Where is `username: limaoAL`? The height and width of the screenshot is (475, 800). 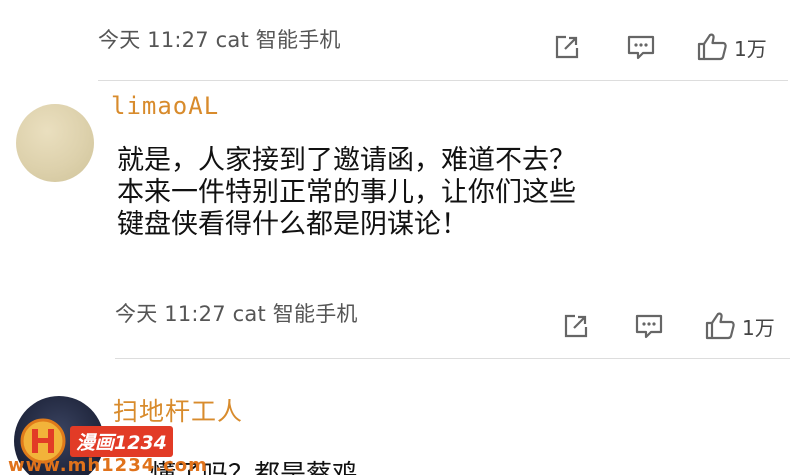 username: limaoAL is located at coordinates (165, 106).